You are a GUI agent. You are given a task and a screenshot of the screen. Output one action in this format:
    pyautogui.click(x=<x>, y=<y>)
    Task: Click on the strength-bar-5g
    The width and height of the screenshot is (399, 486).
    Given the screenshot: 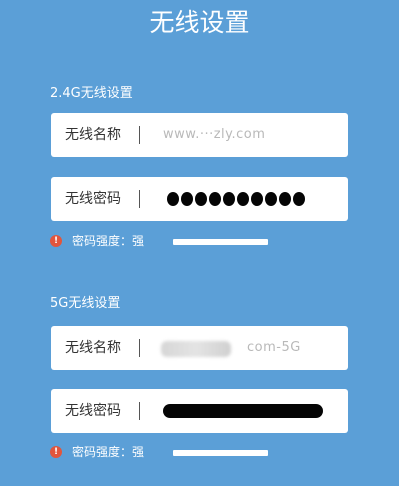 What is the action you would take?
    pyautogui.click(x=220, y=453)
    